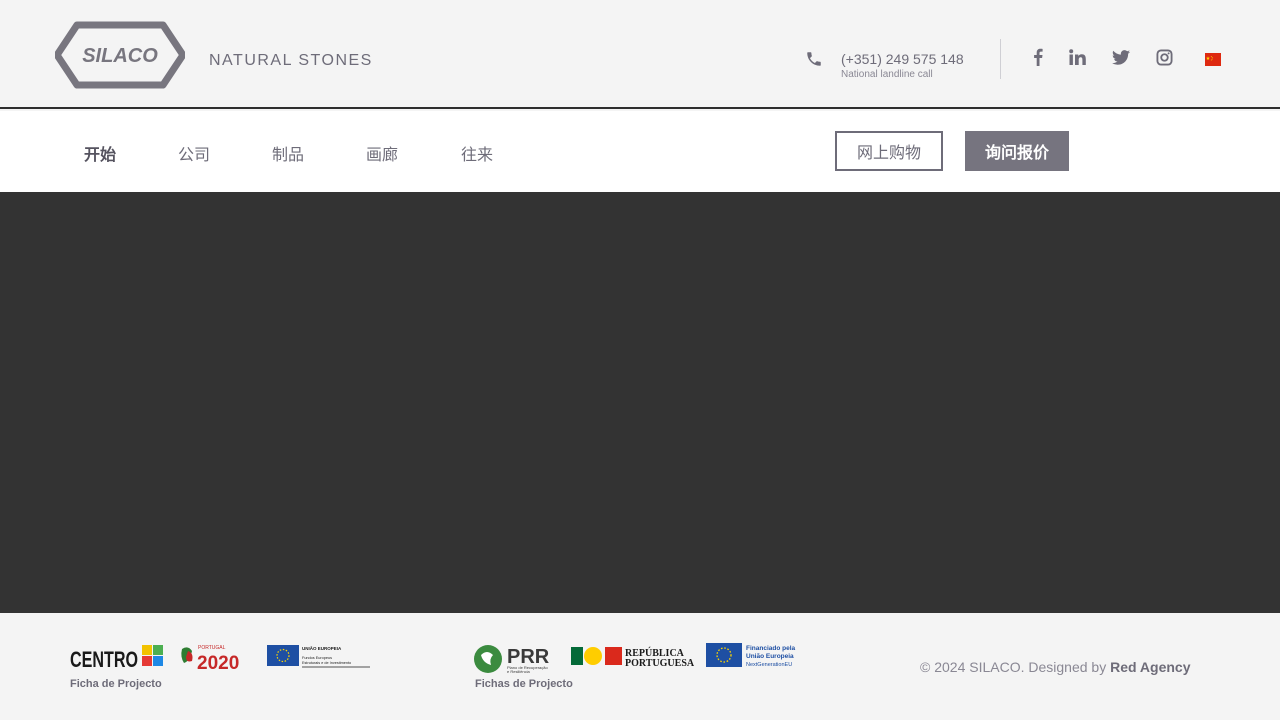 This screenshot has height=720, width=1280. I want to click on svg-text: CENTRO, so click(104, 659).